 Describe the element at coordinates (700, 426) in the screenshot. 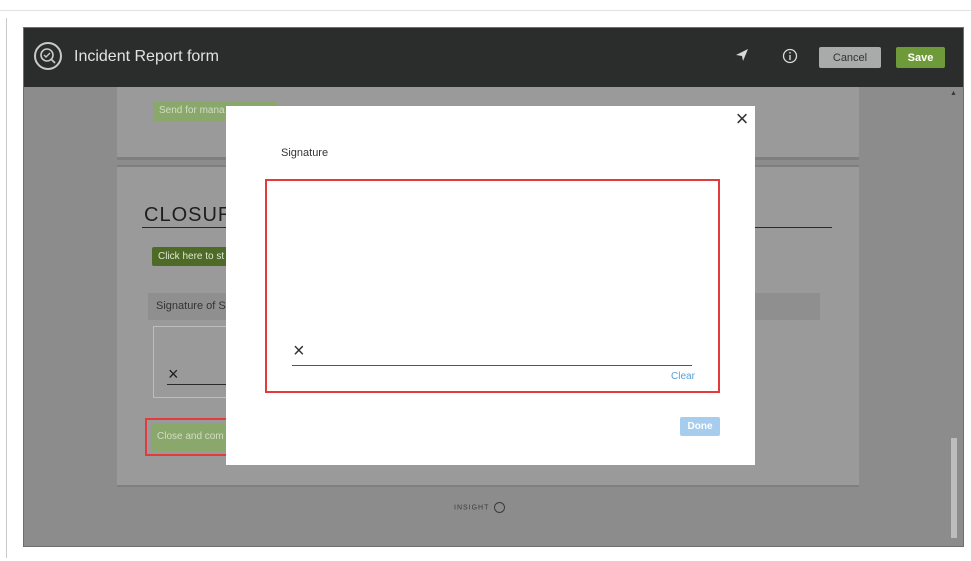

I see `done-button: Done` at that location.